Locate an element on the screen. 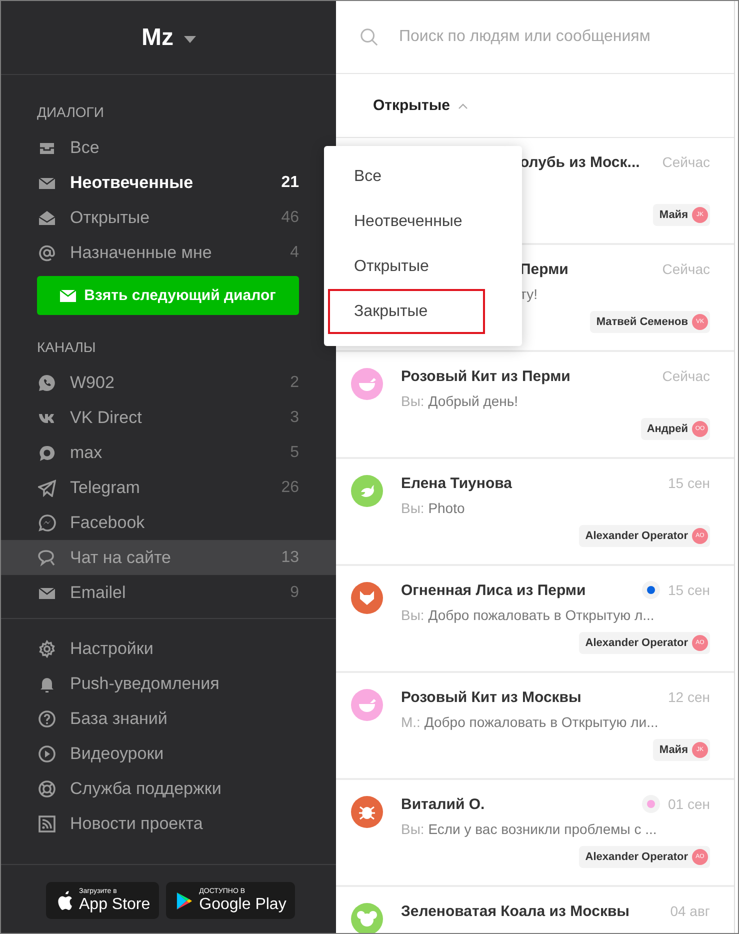  count-label: 26 is located at coordinates (290, 487).